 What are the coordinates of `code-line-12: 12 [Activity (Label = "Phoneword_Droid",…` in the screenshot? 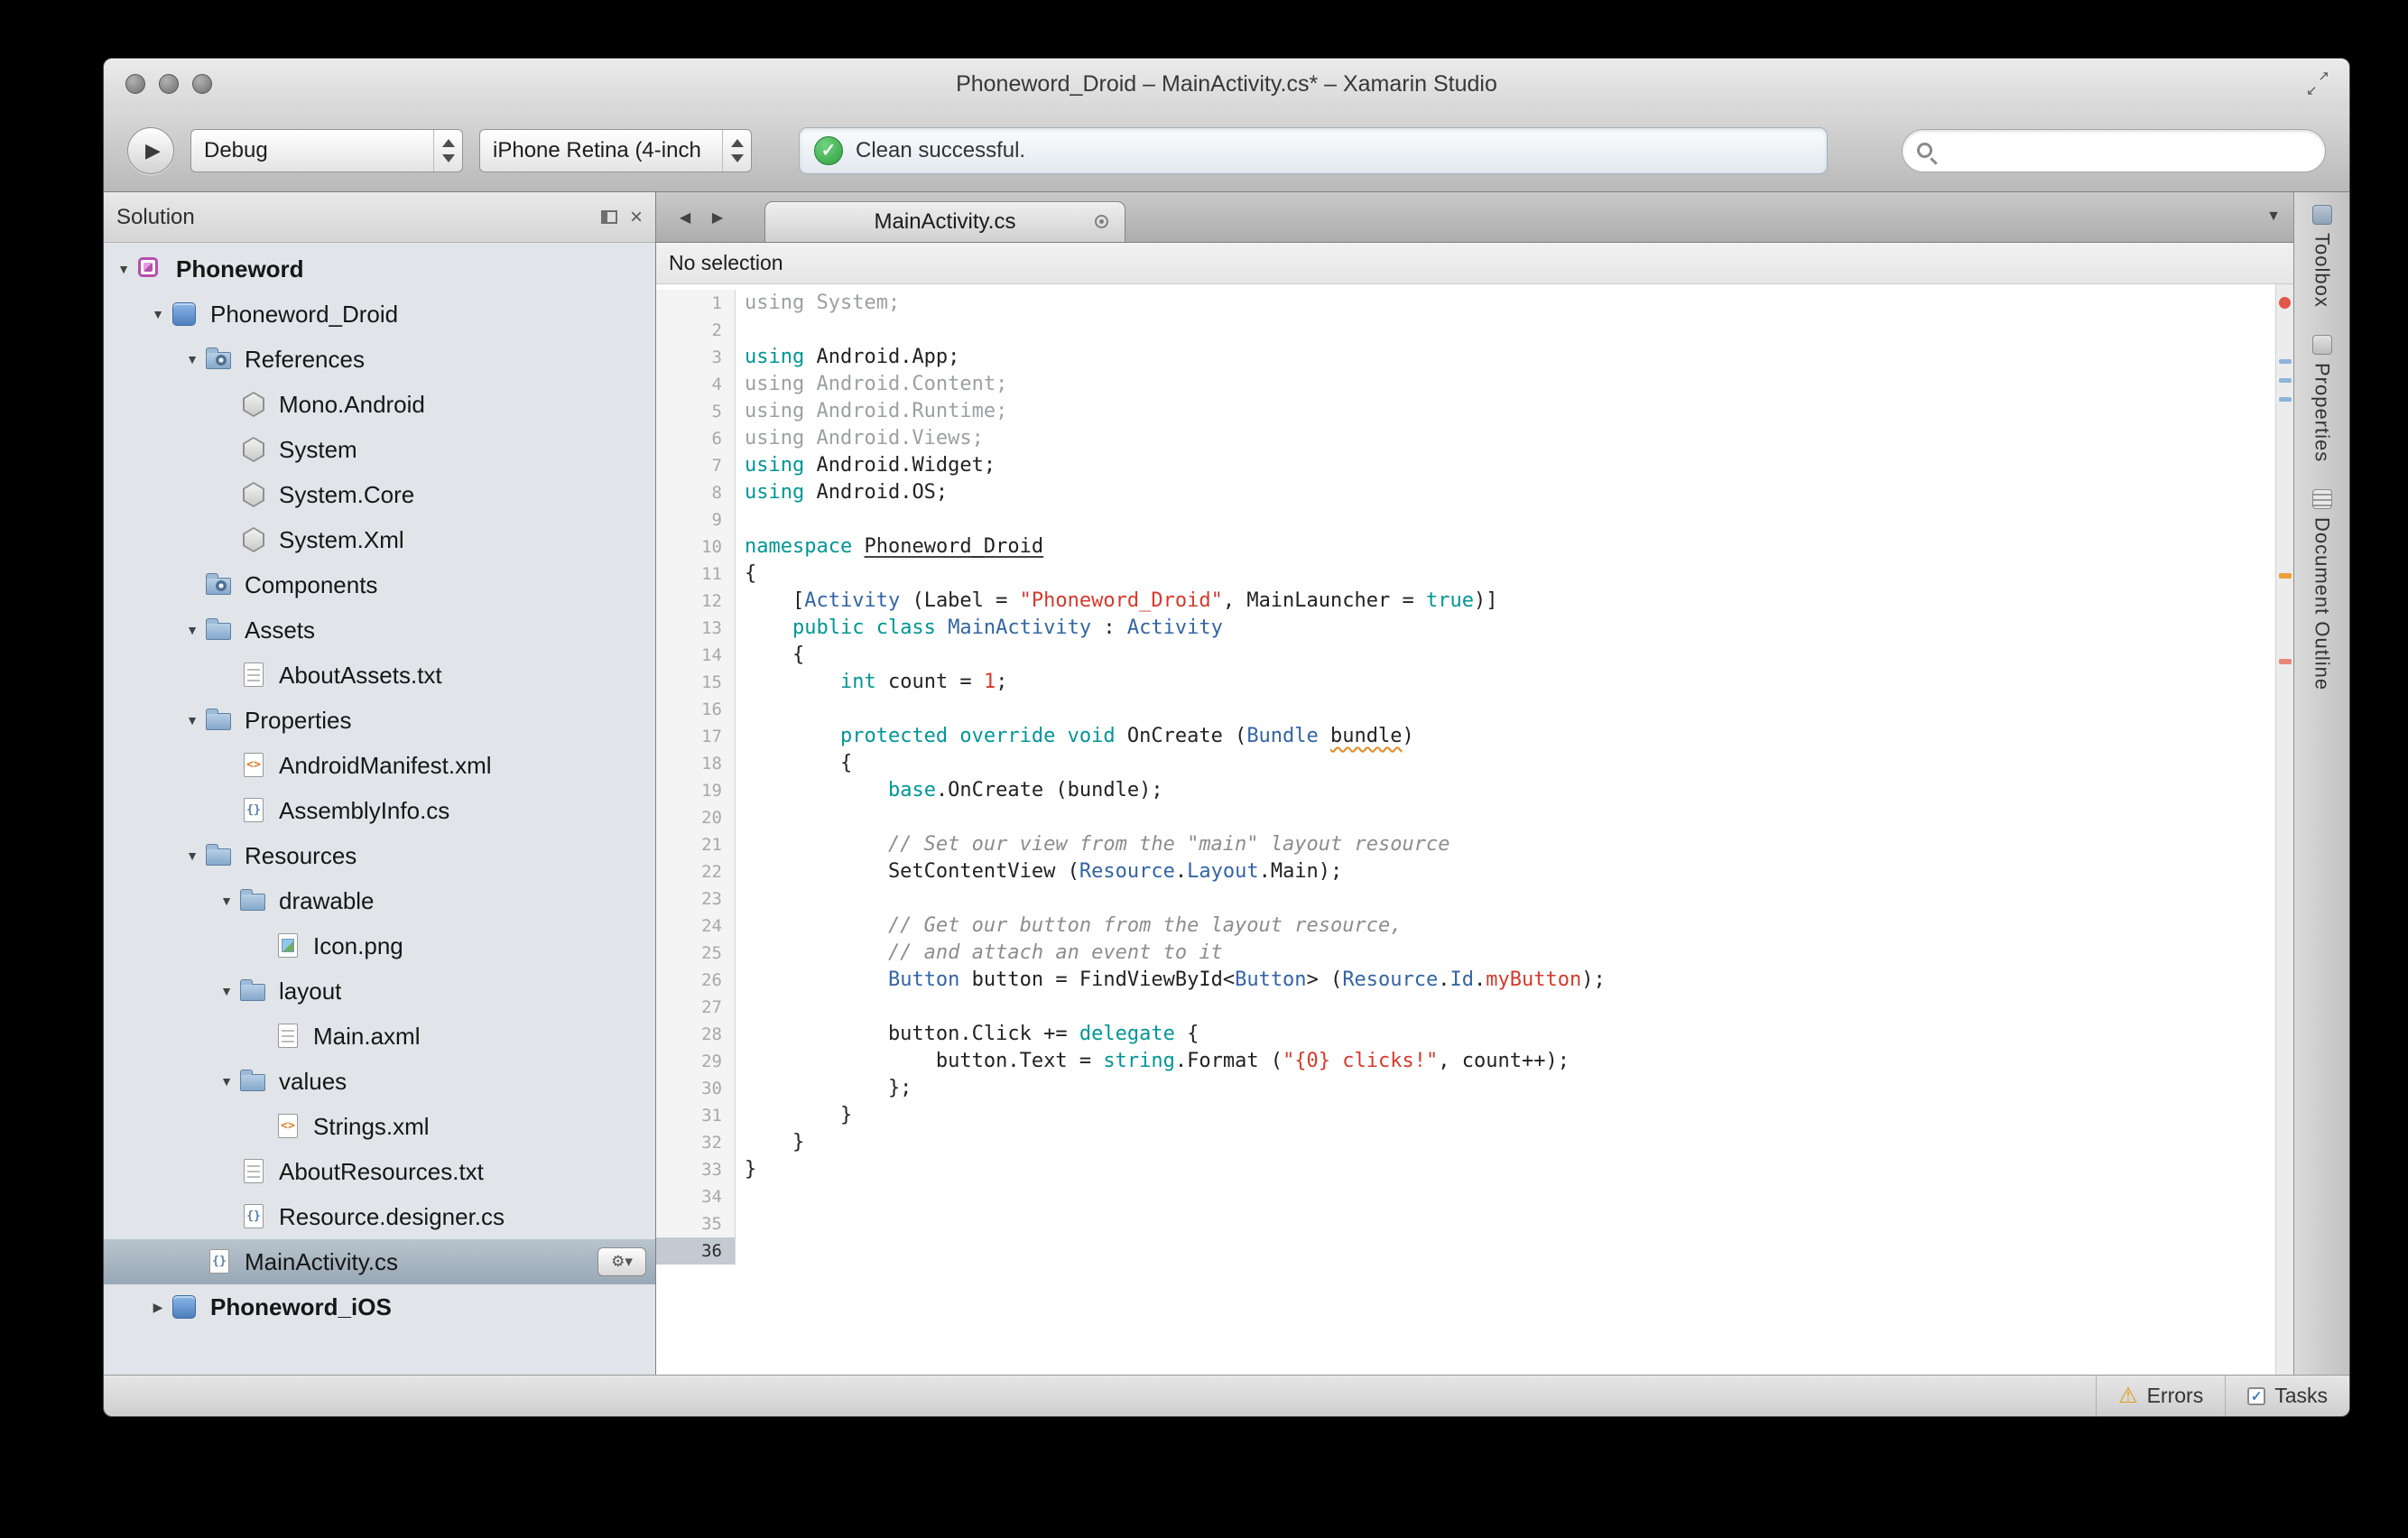 It's located at (1465, 601).